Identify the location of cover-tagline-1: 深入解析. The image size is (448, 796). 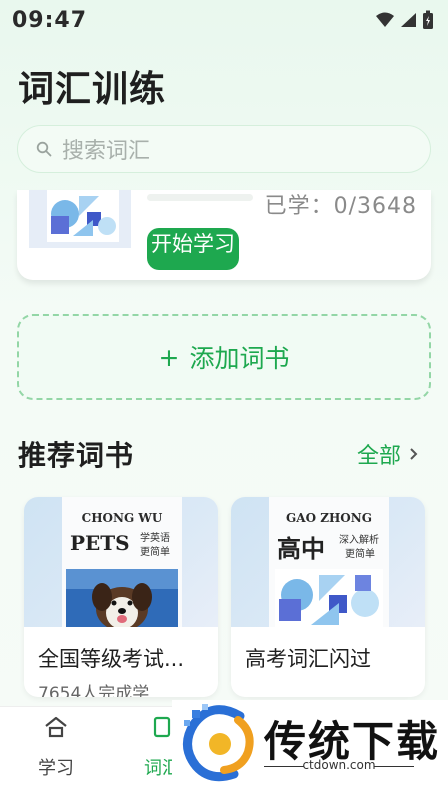
(359, 540).